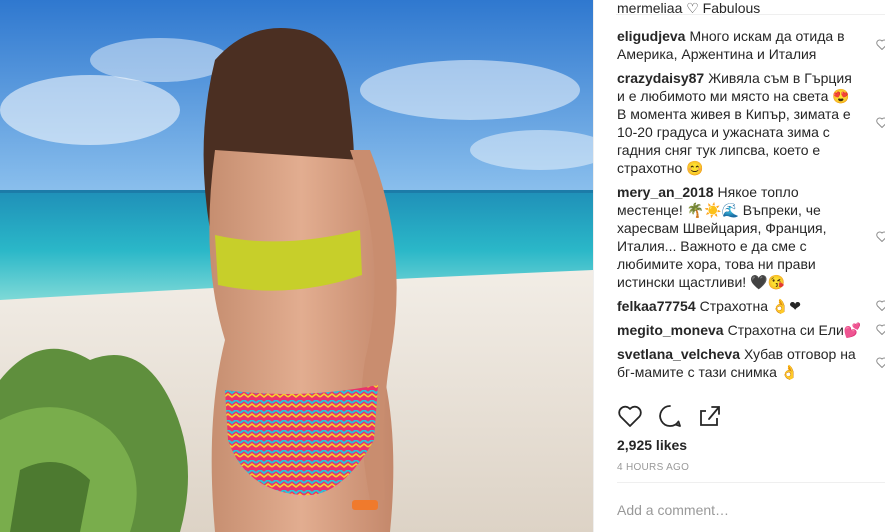 Image resolution: width=885 pixels, height=532 pixels. What do you see at coordinates (750, 306) in the screenshot?
I see `comment-text: Страхотна 👌❤` at bounding box center [750, 306].